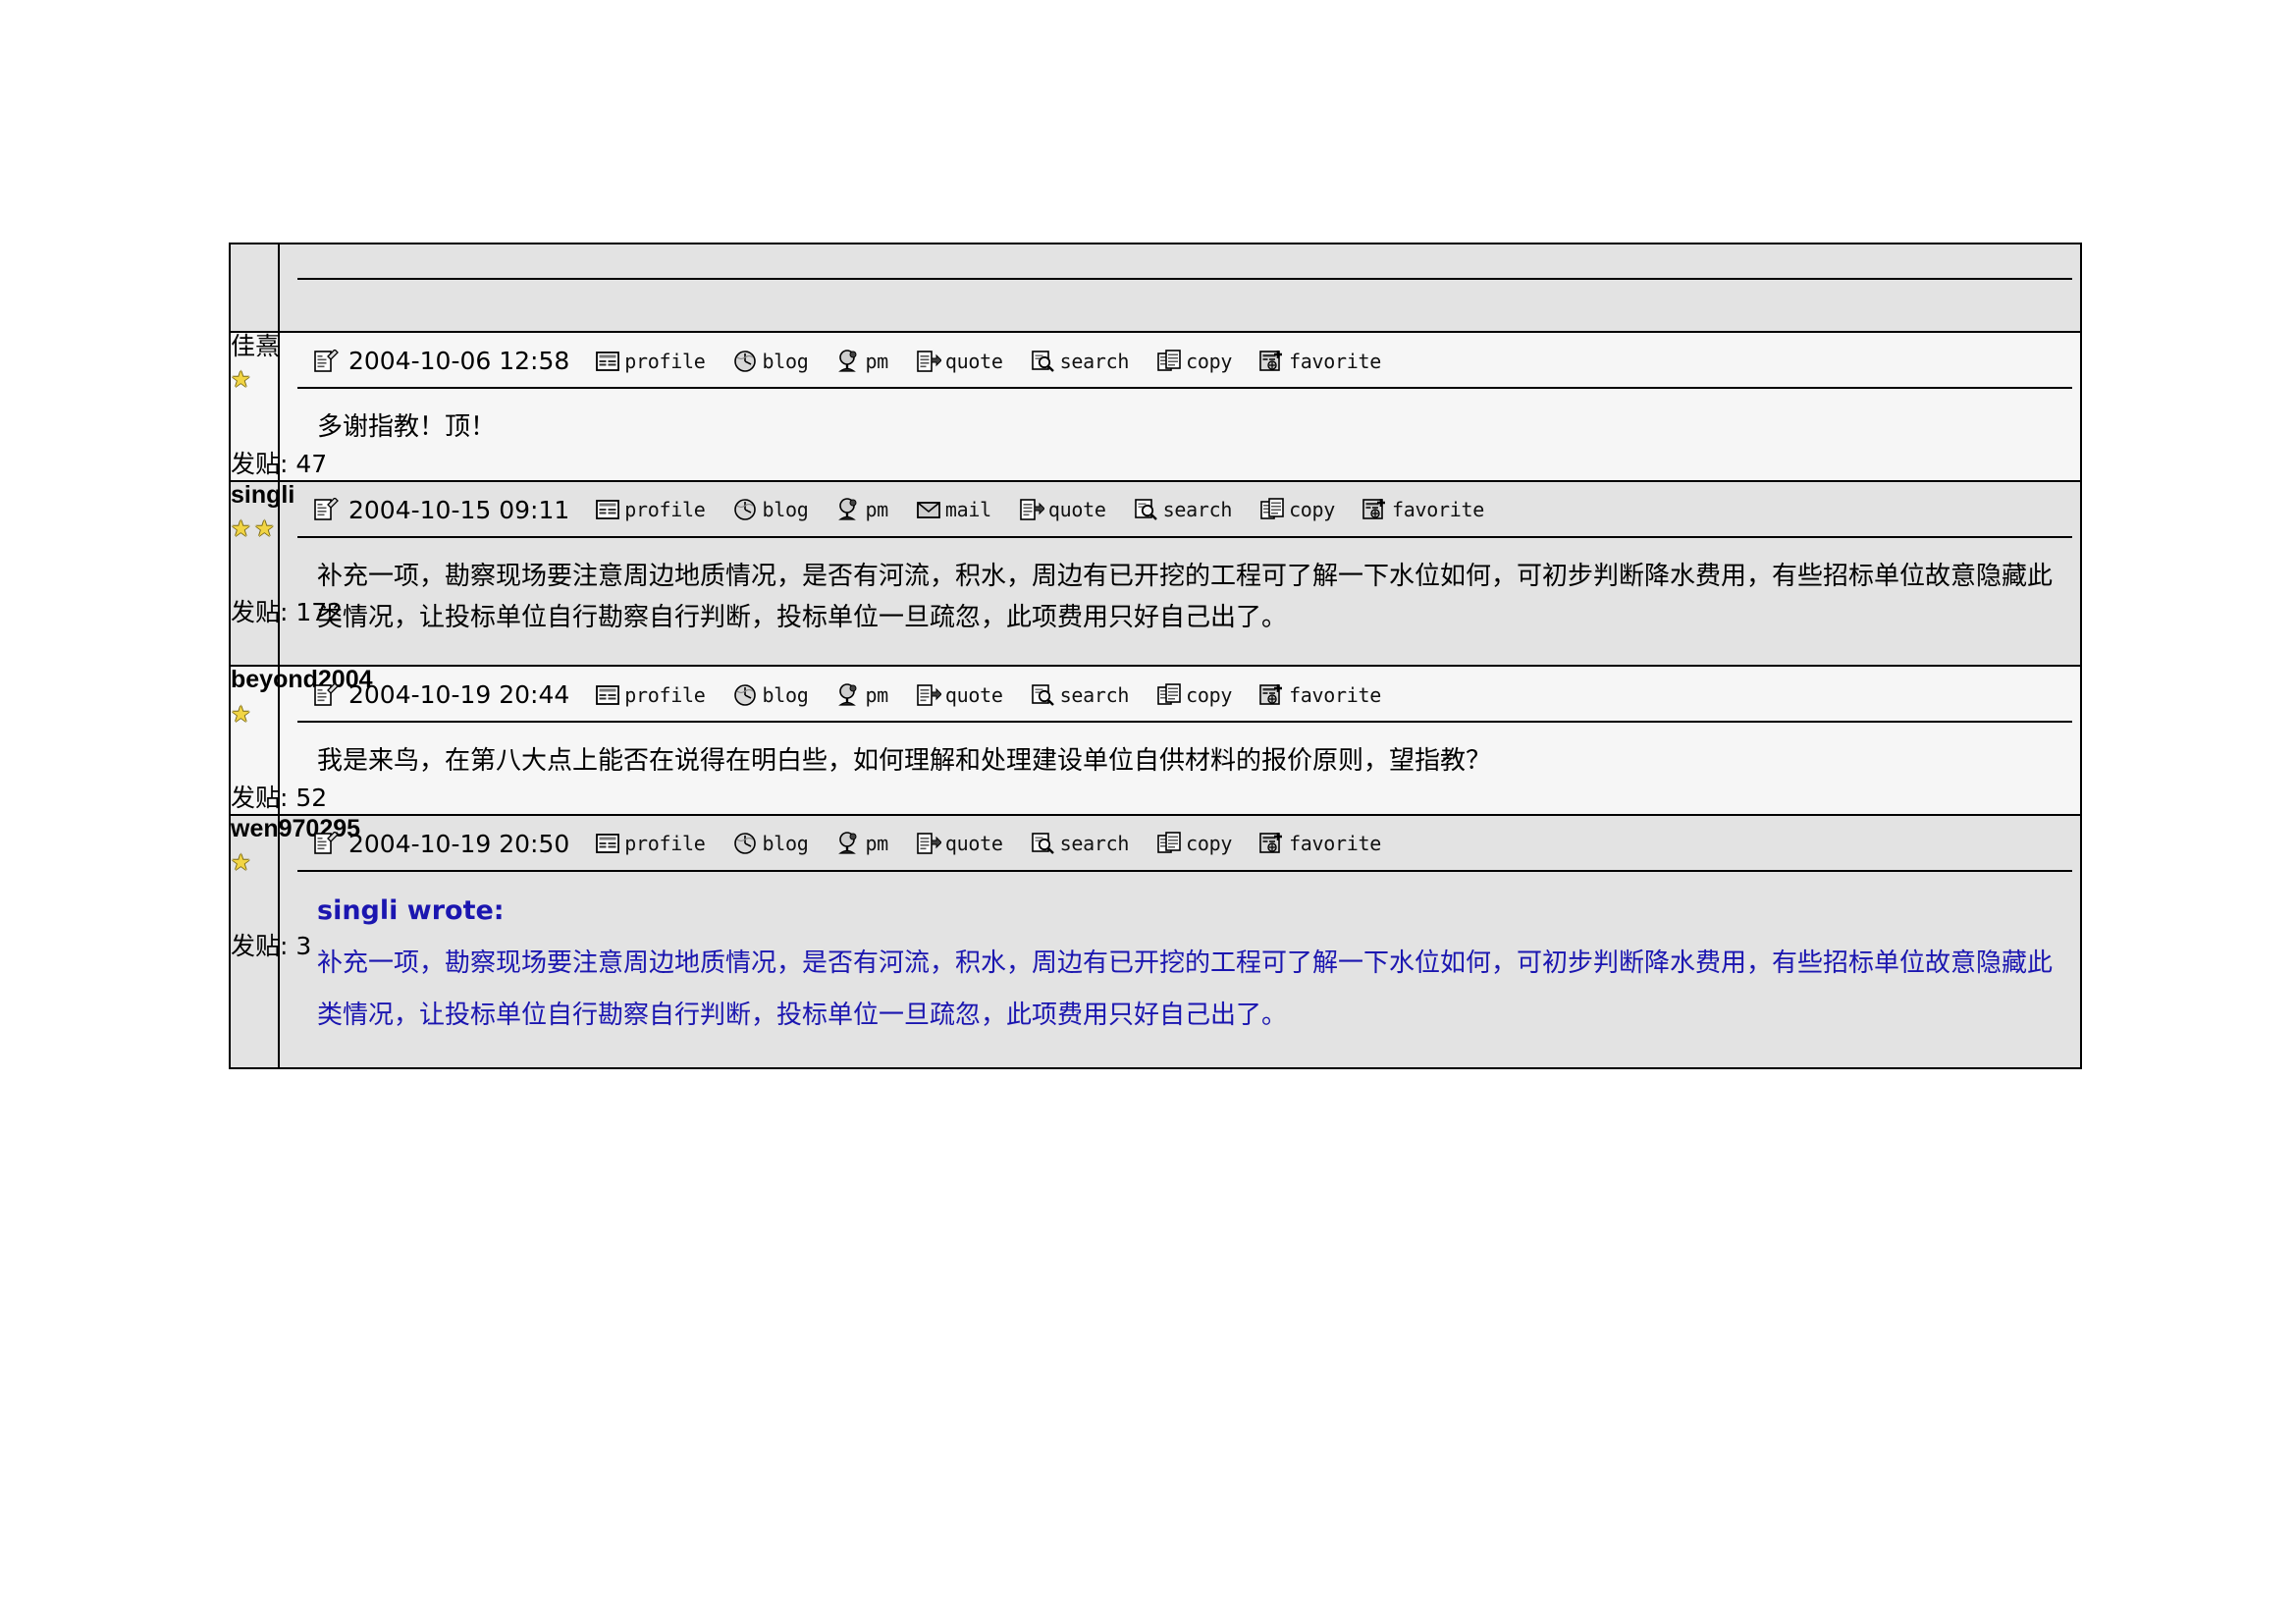 The height and width of the screenshot is (1624, 2296). What do you see at coordinates (311, 463) in the screenshot?
I see `post-count-value: 47` at bounding box center [311, 463].